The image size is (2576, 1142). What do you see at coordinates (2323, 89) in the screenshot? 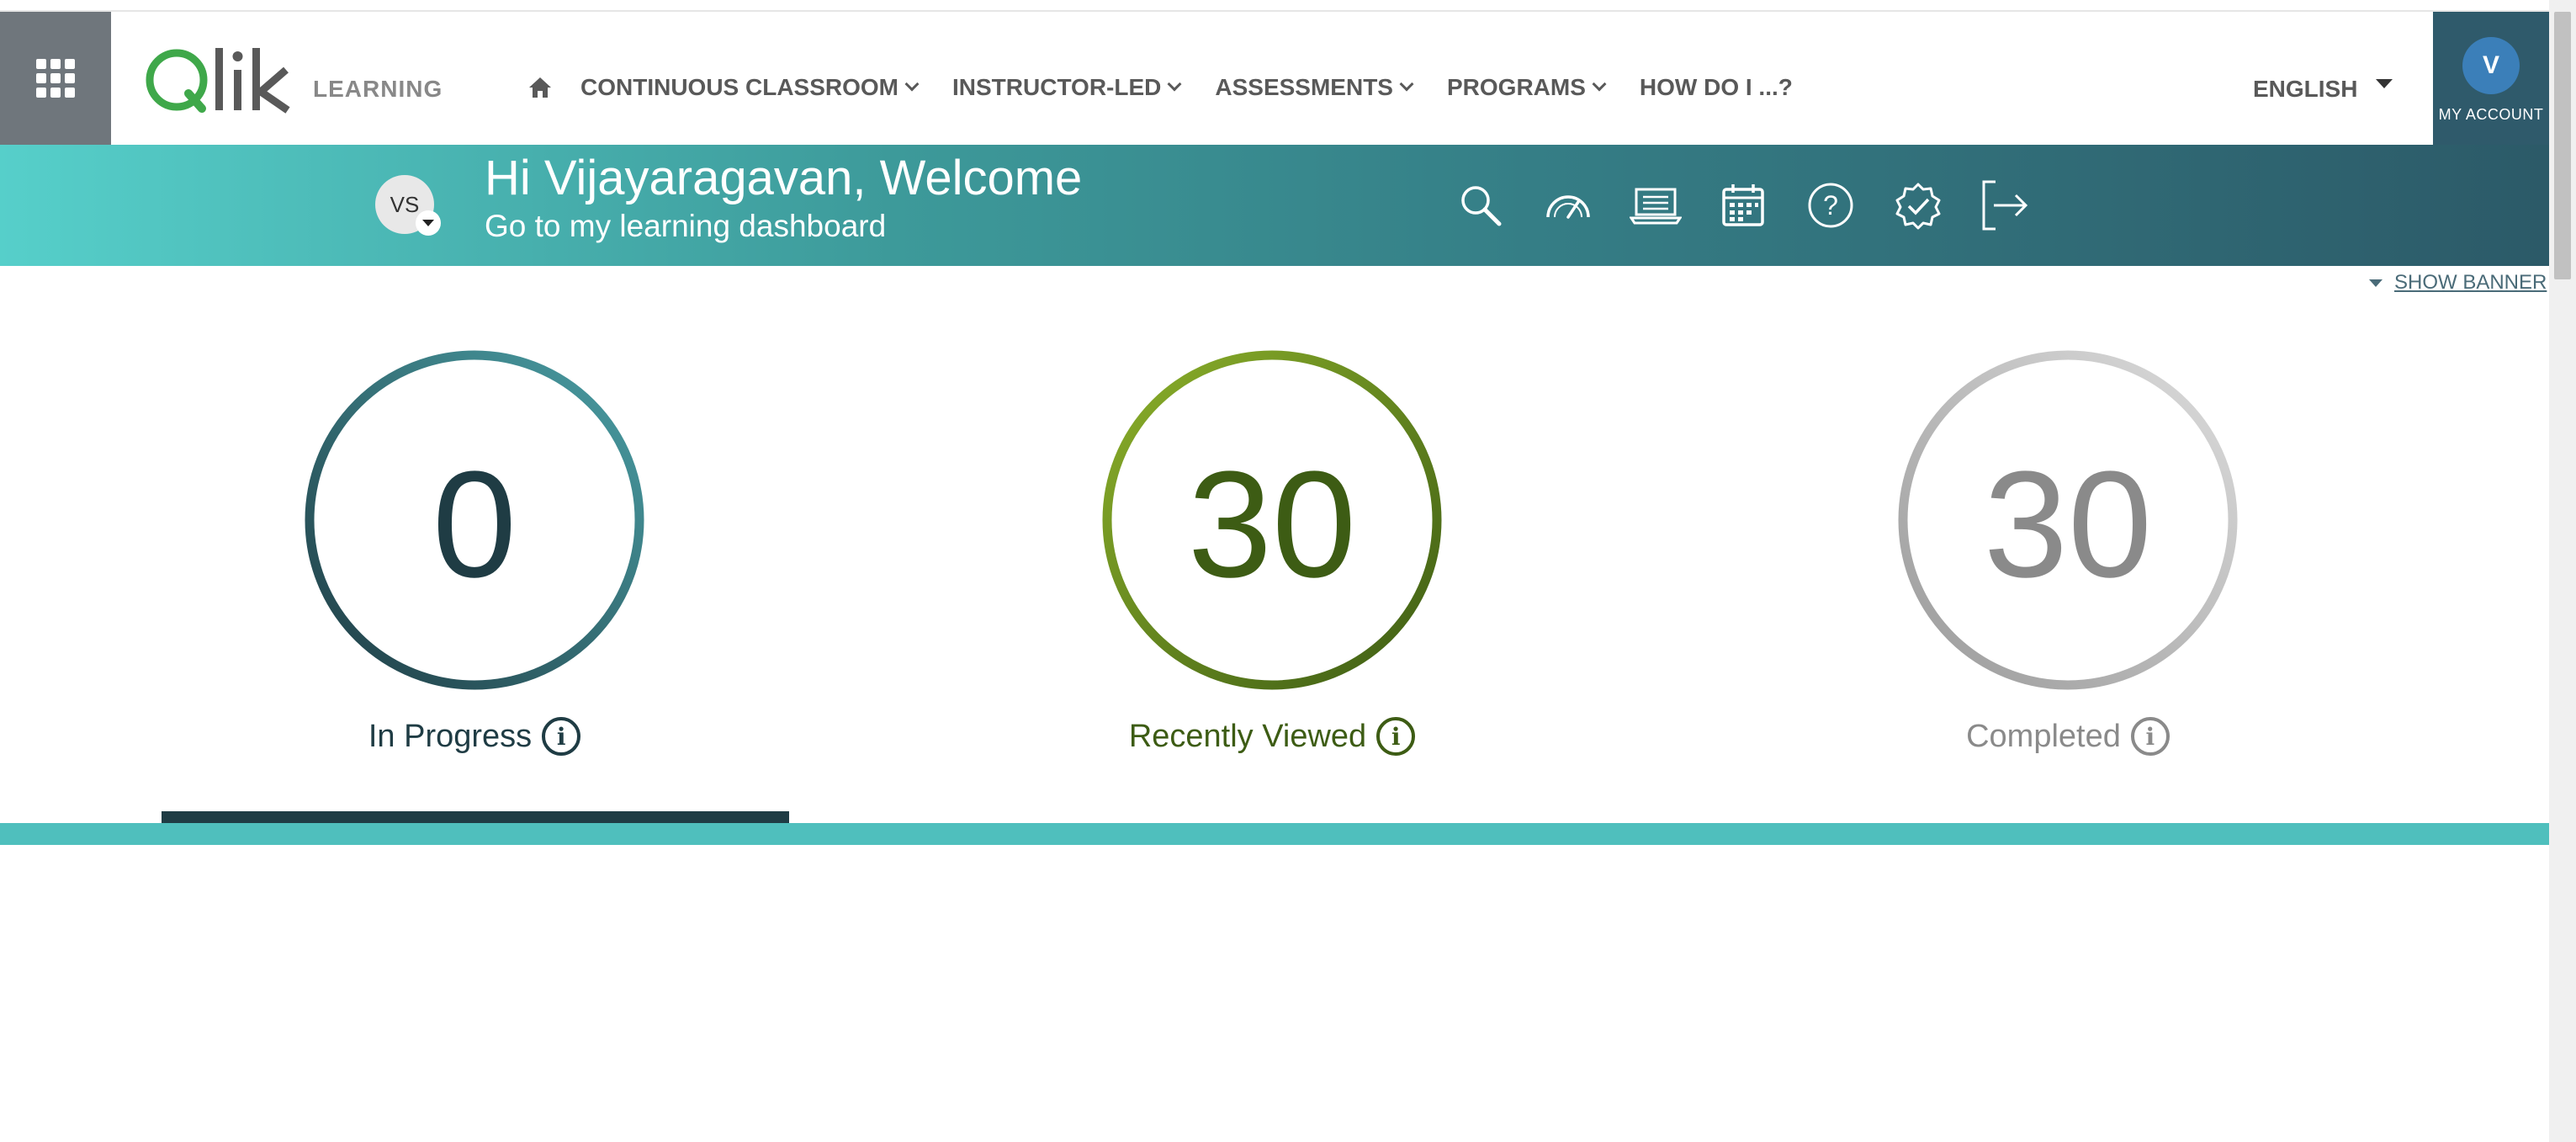
I see `language-selector: ENGLISH` at bounding box center [2323, 89].